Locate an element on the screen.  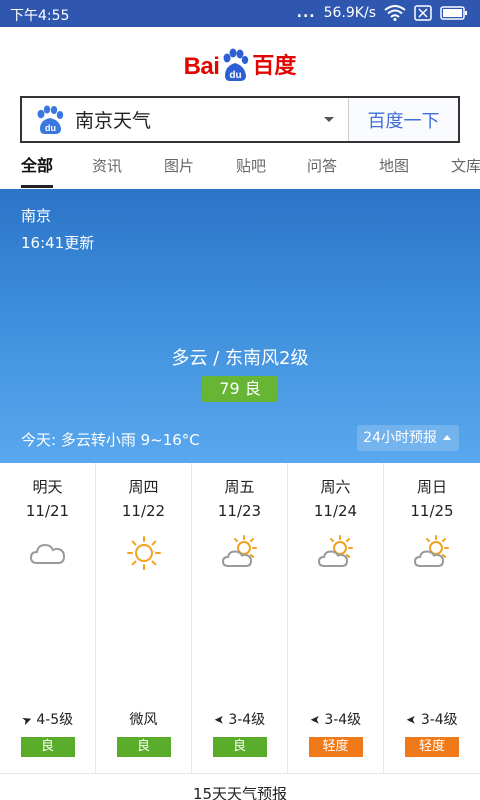
search-button: 百度一下 is located at coordinates (403, 119).